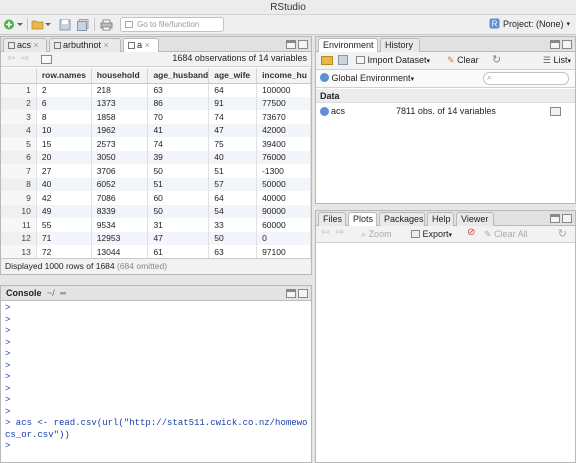  What do you see at coordinates (156, 293) in the screenshot?
I see `console-header: Console ~/ ➦` at bounding box center [156, 293].